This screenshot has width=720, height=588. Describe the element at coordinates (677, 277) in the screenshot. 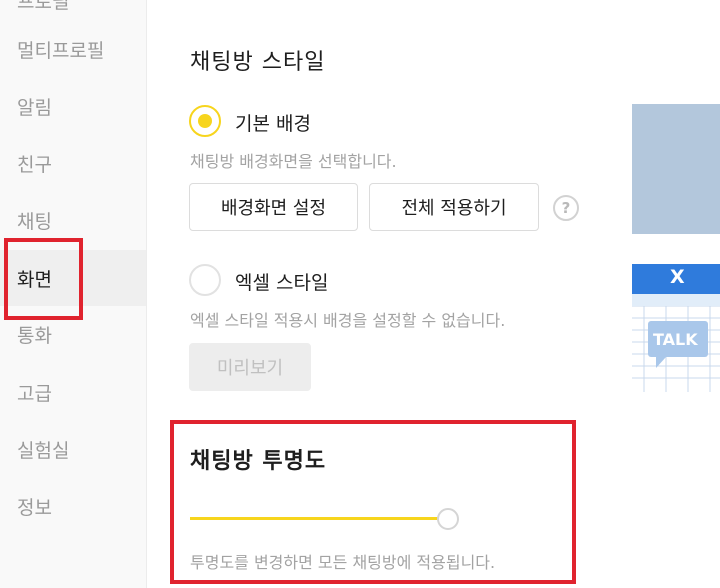

I see `excel-x-icon: X` at that location.